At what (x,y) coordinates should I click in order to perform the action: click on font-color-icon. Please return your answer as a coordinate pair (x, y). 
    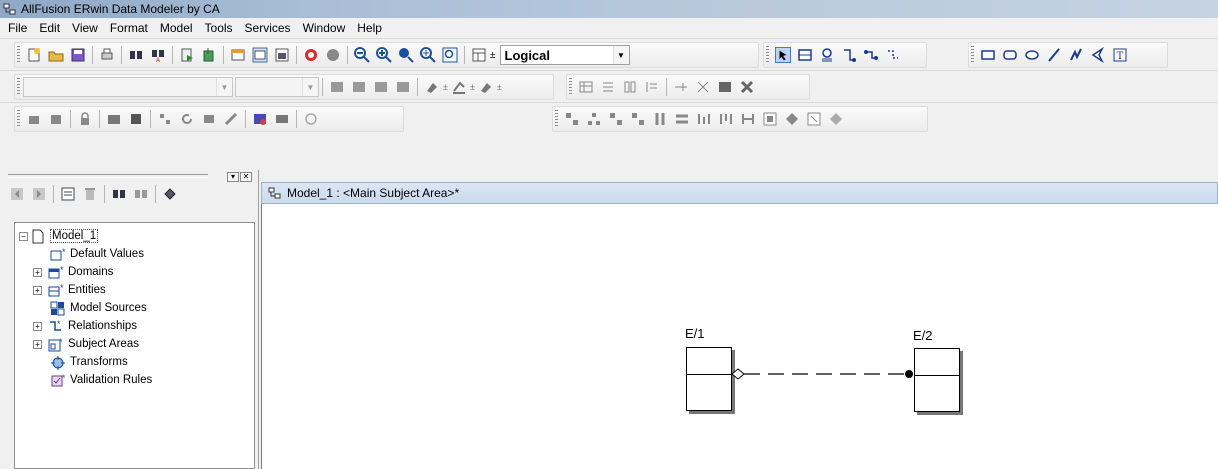
    Looking at the image, I should click on (486, 87).